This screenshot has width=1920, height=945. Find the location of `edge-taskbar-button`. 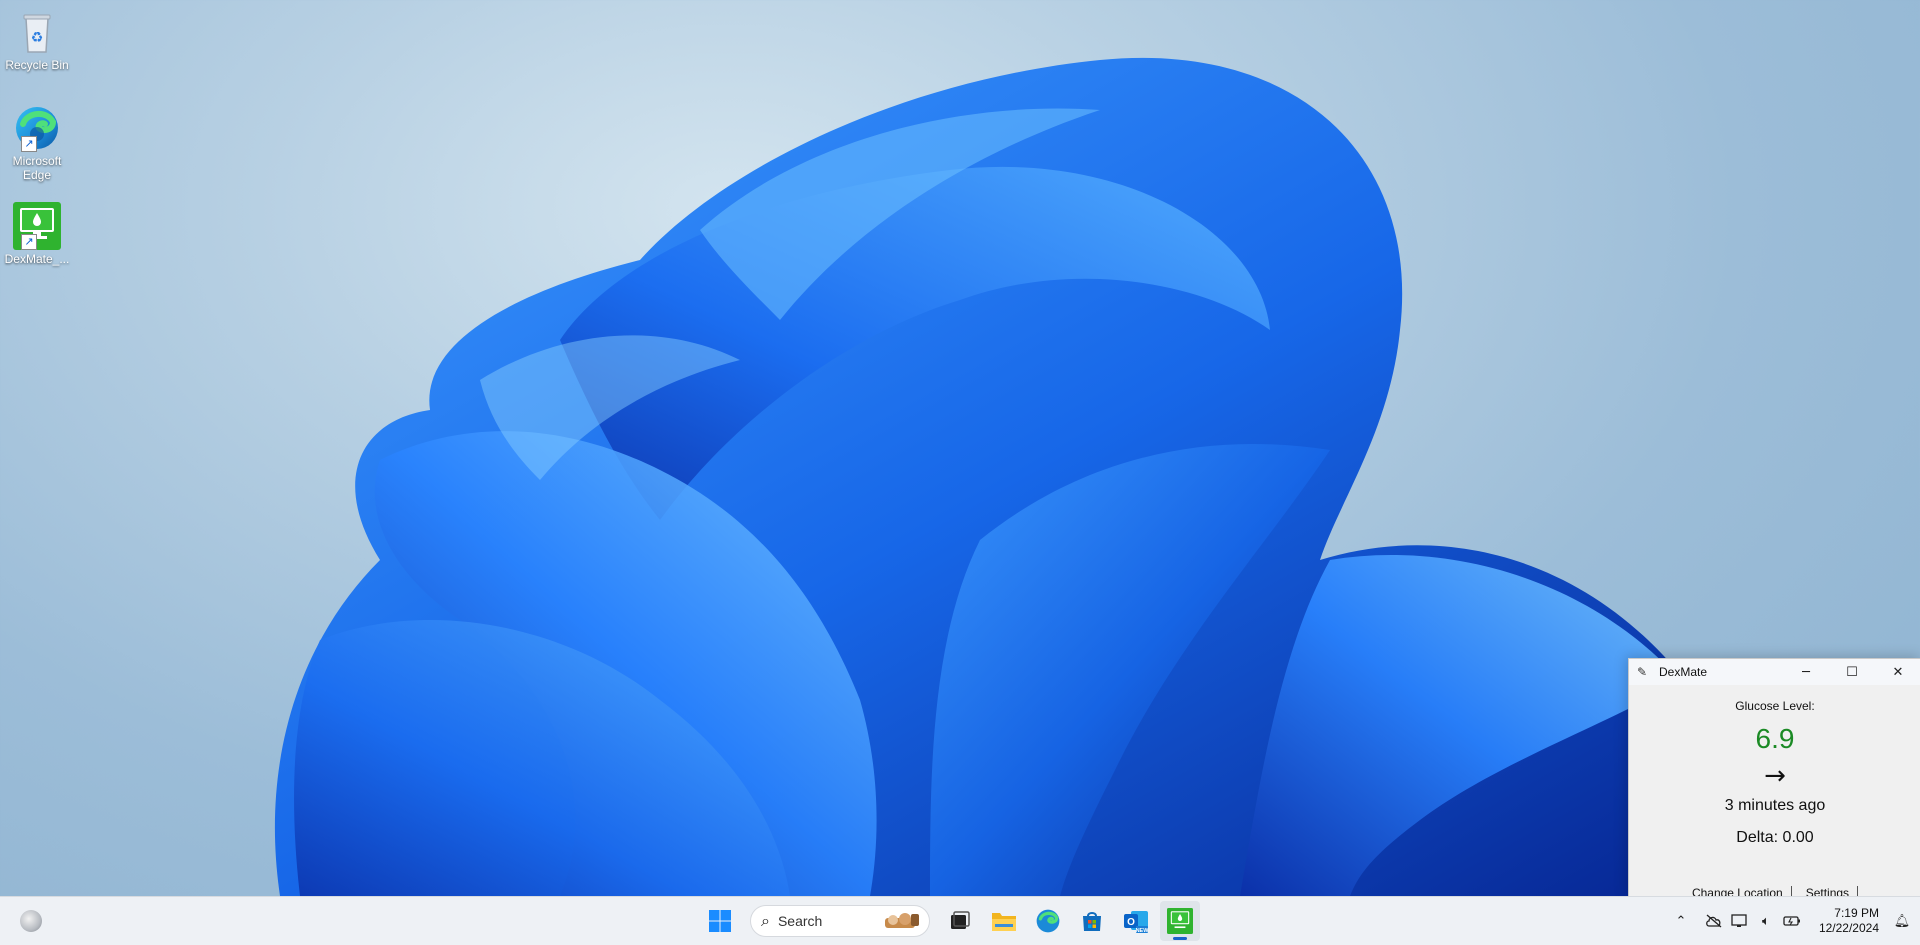

edge-taskbar-button is located at coordinates (1048, 921).